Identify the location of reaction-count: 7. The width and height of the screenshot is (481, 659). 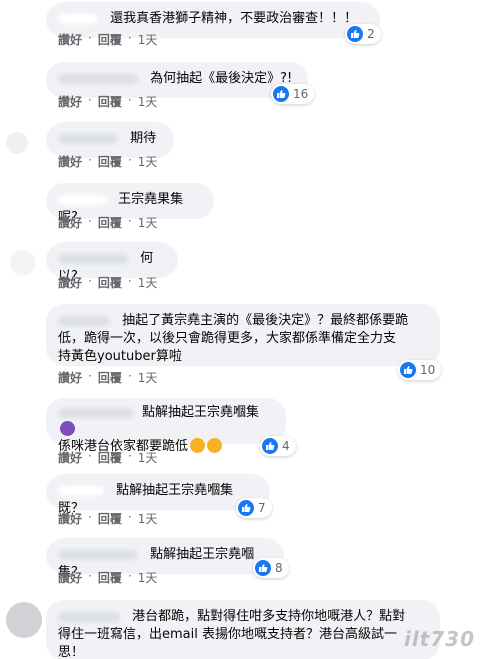
(254, 508).